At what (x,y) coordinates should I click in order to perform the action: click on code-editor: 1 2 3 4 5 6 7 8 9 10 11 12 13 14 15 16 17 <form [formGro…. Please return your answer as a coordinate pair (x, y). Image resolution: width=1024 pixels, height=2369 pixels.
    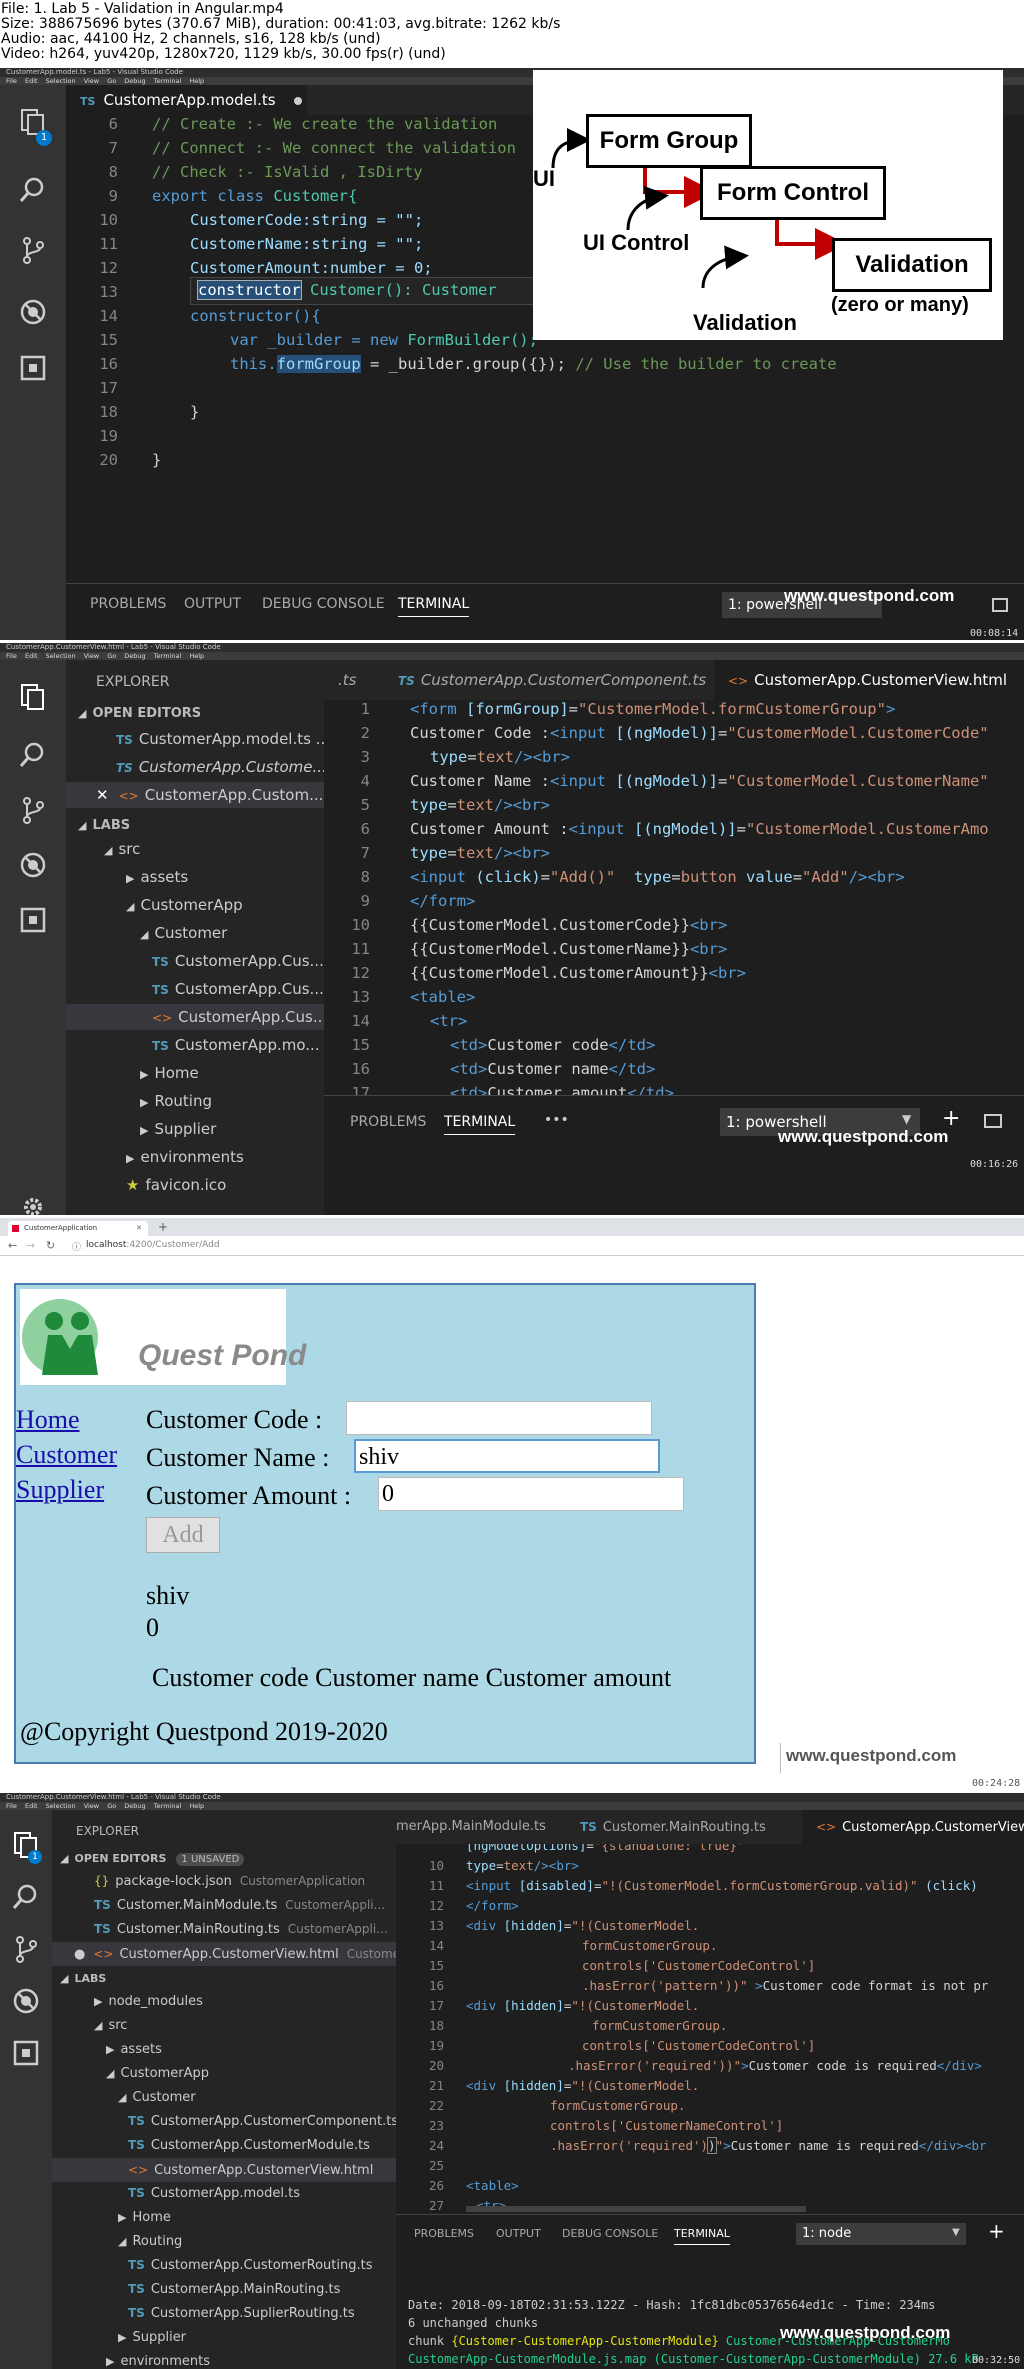
    Looking at the image, I should click on (674, 897).